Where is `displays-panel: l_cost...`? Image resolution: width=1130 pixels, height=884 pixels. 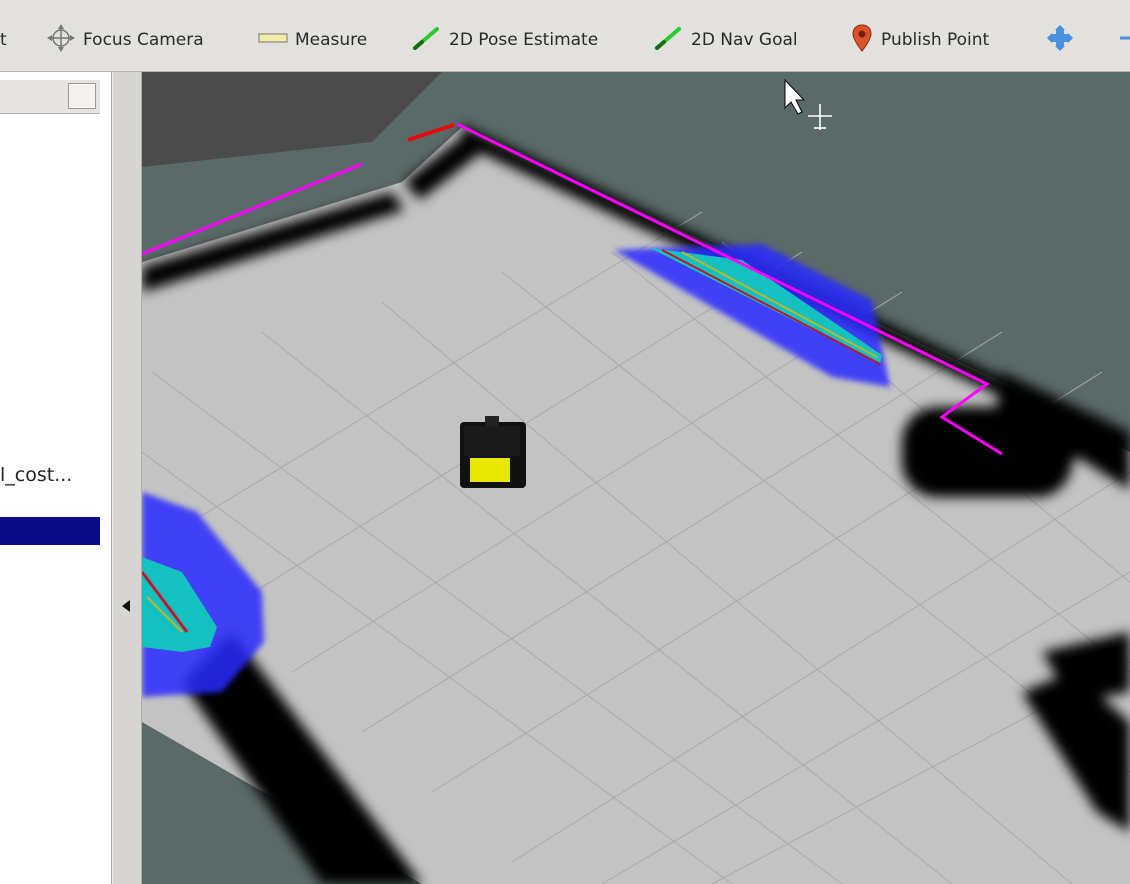 displays-panel: l_cost... is located at coordinates (56, 478).